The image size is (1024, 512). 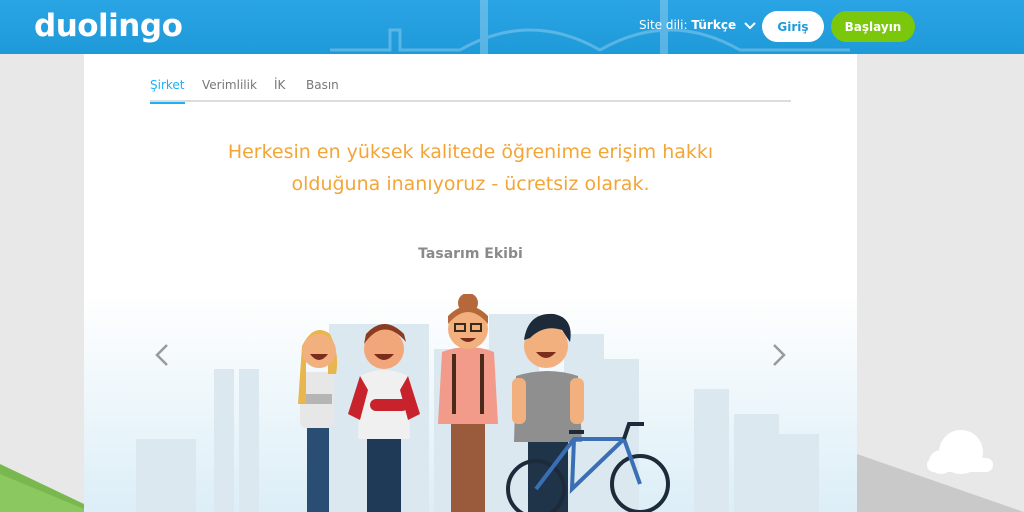 What do you see at coordinates (42, 283) in the screenshot?
I see `left-background` at bounding box center [42, 283].